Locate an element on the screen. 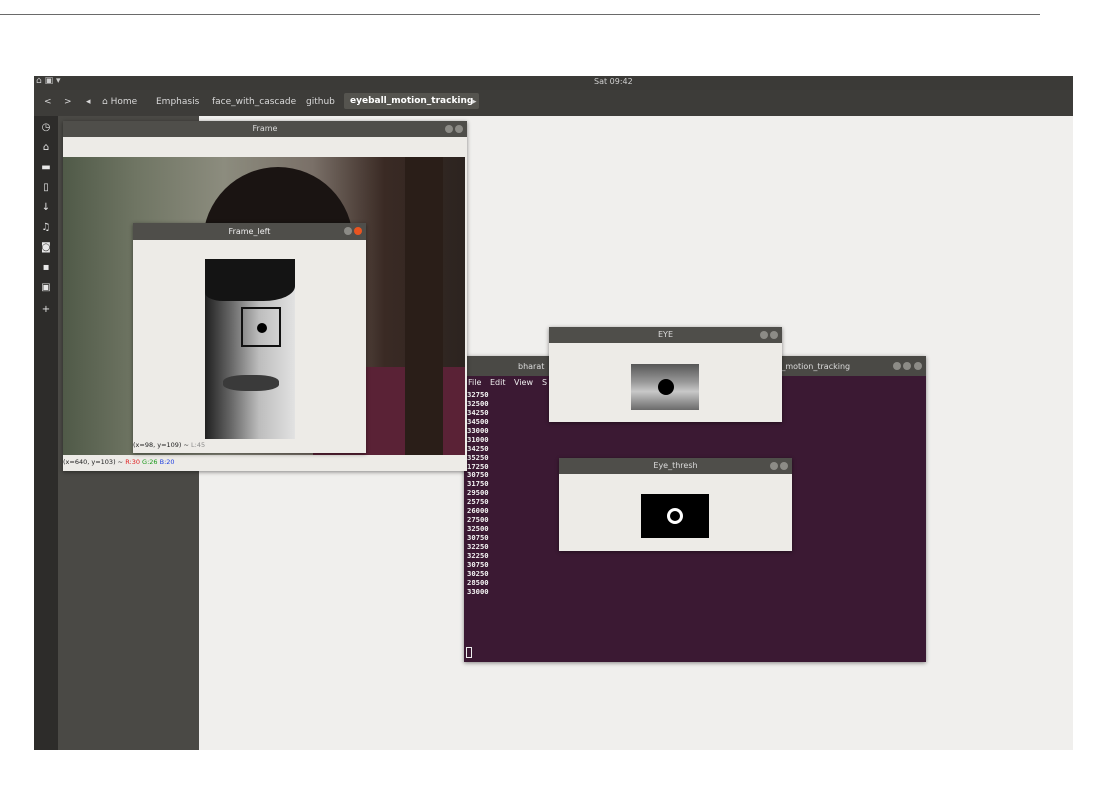  eye-window: EYE is located at coordinates (665, 374).